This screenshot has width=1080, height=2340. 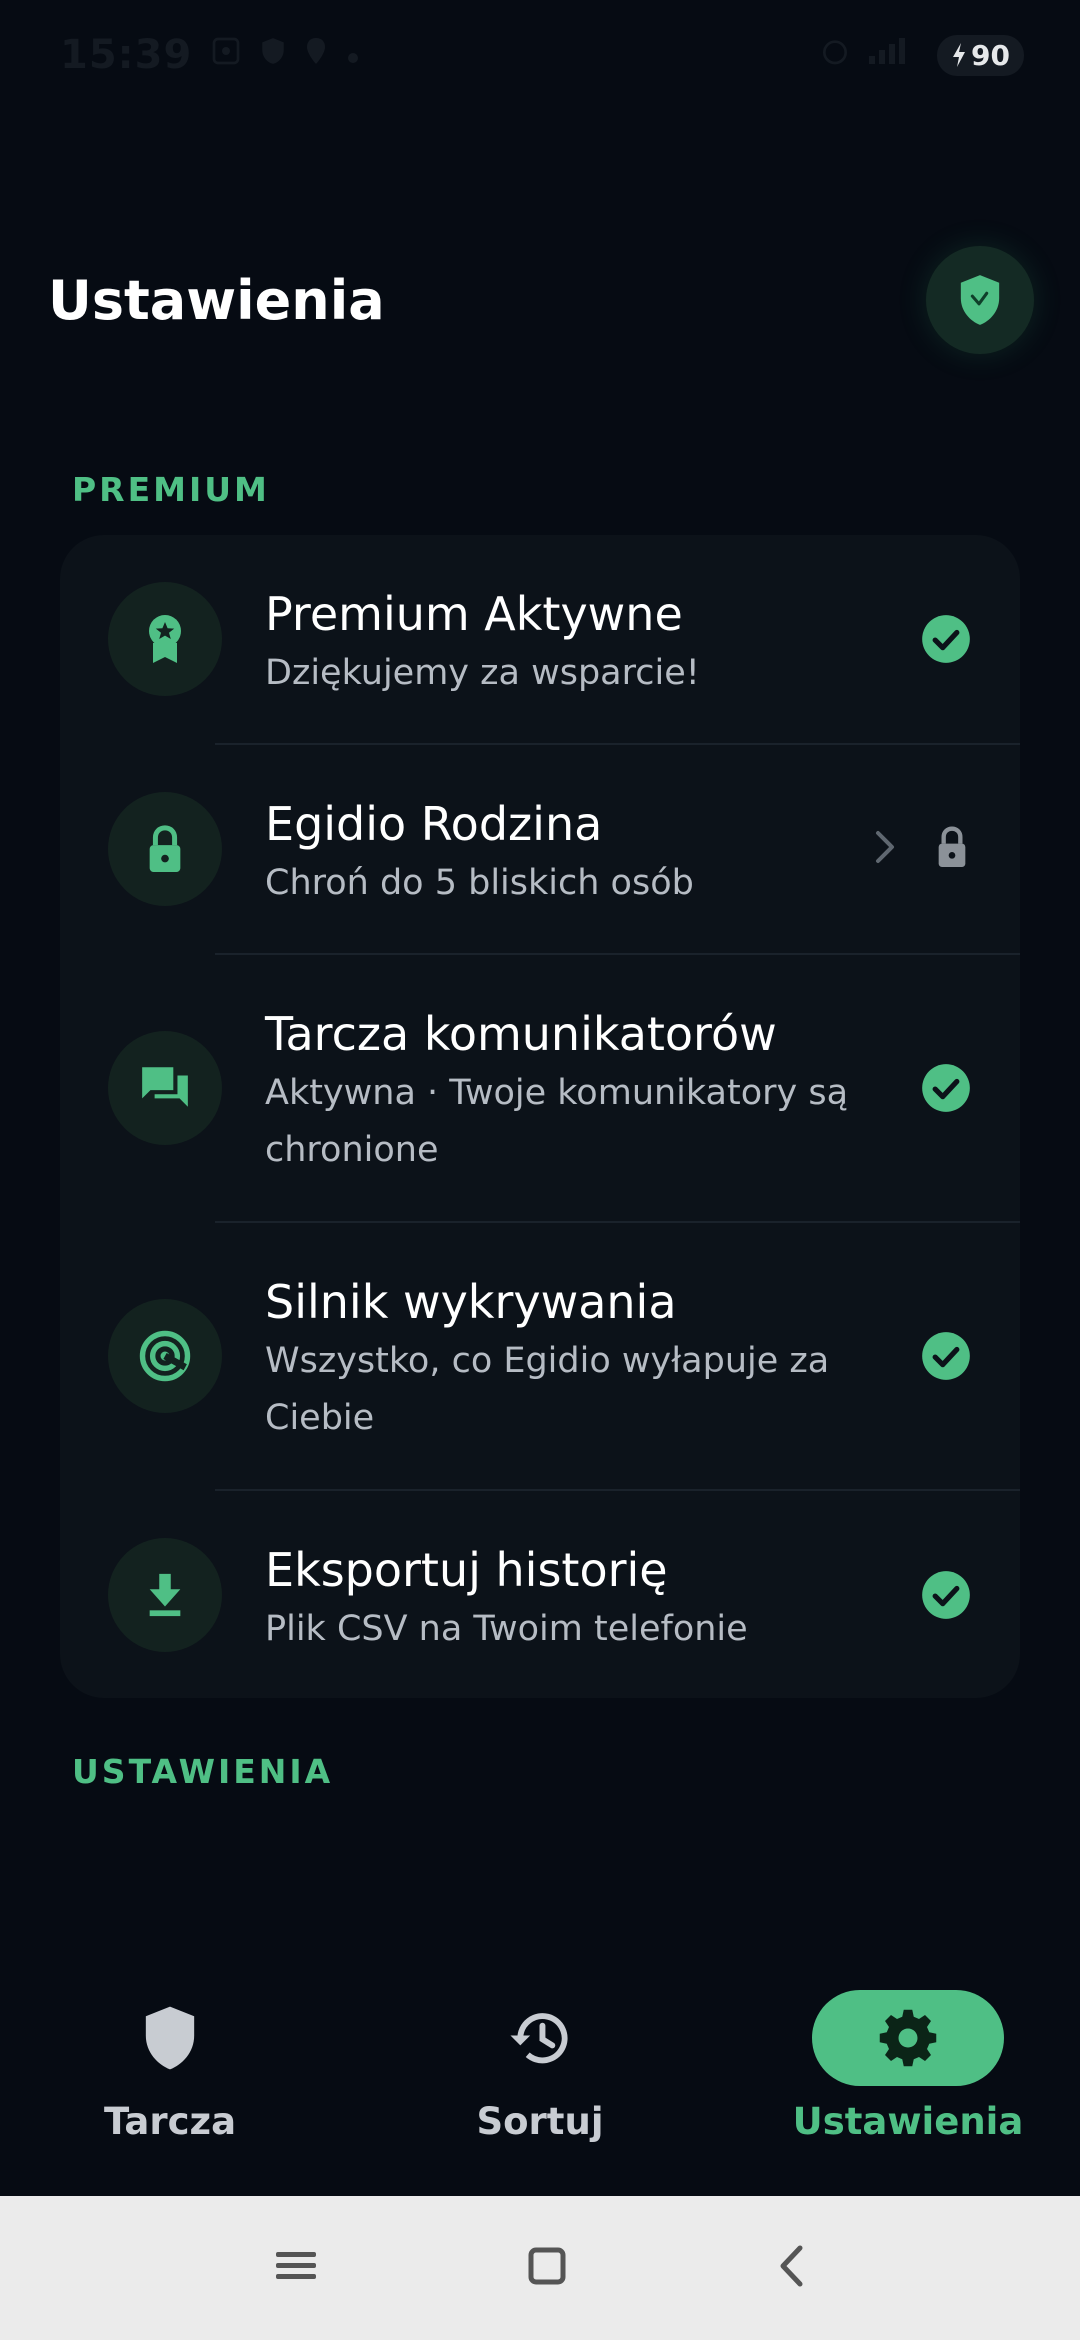 I want to click on shield-status-icon, so click(x=273, y=55).